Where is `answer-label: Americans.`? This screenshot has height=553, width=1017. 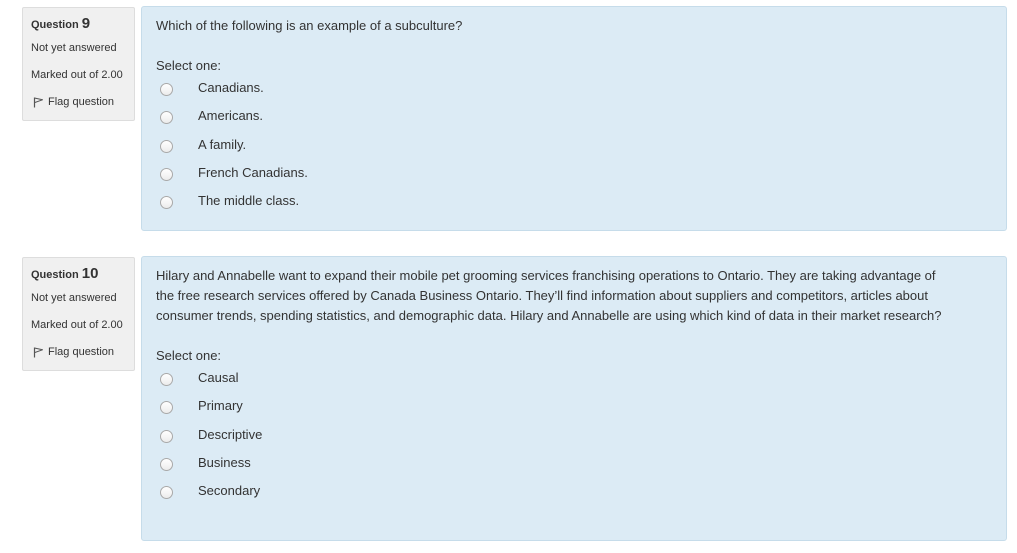
answer-label: Americans. is located at coordinates (230, 116).